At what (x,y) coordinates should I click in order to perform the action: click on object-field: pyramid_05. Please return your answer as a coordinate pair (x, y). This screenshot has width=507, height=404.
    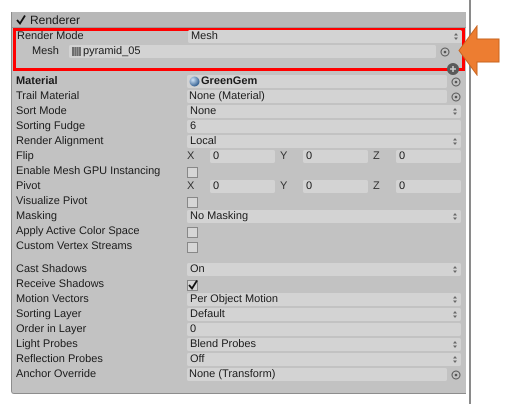
    Looking at the image, I should click on (252, 51).